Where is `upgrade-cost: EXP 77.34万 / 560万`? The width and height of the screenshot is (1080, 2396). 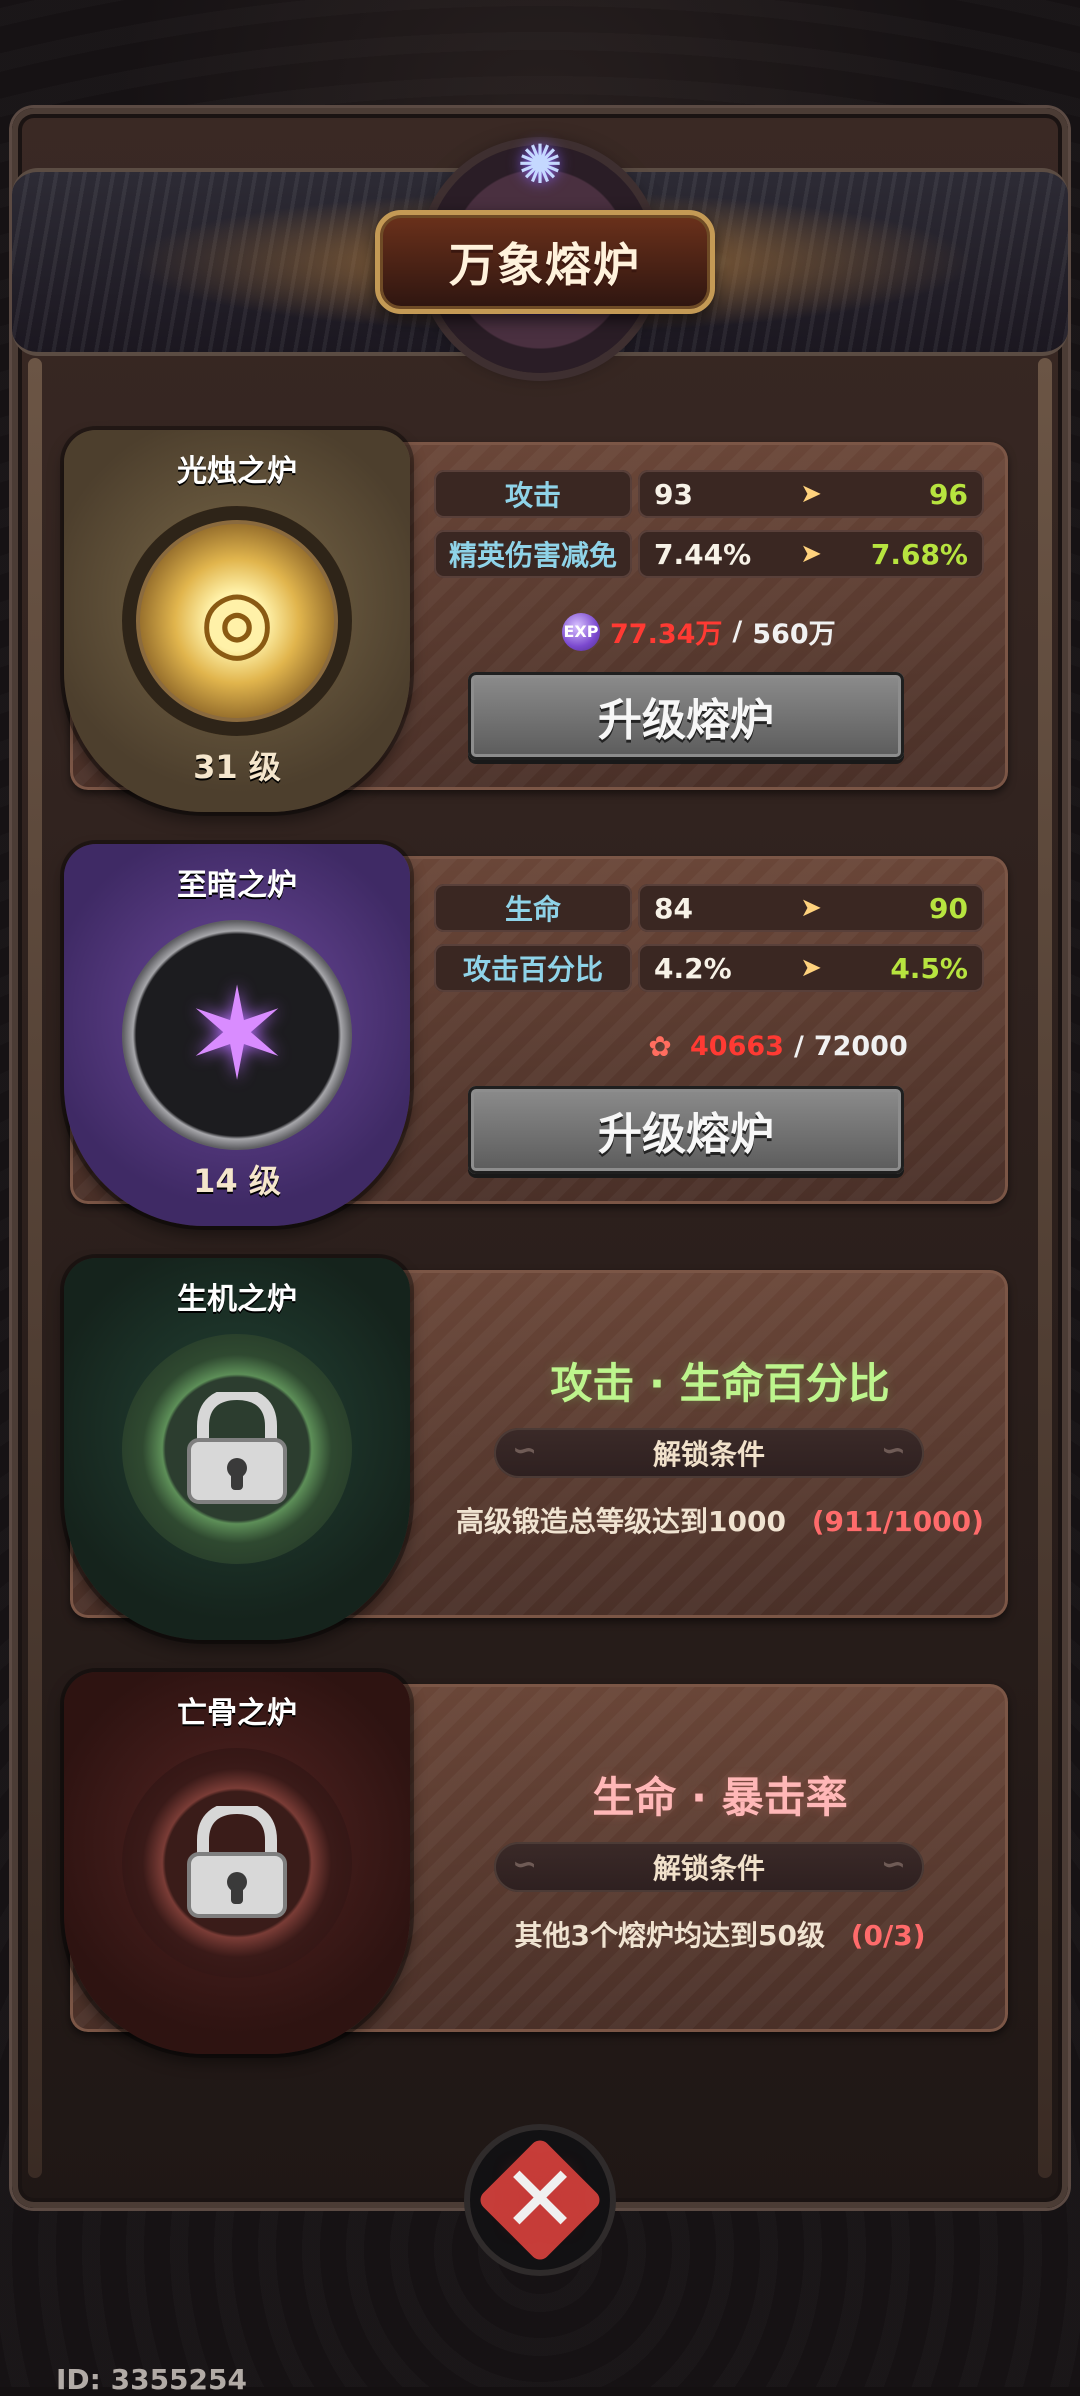
upgrade-cost: EXP 77.34万 / 560万 is located at coordinates (699, 631).